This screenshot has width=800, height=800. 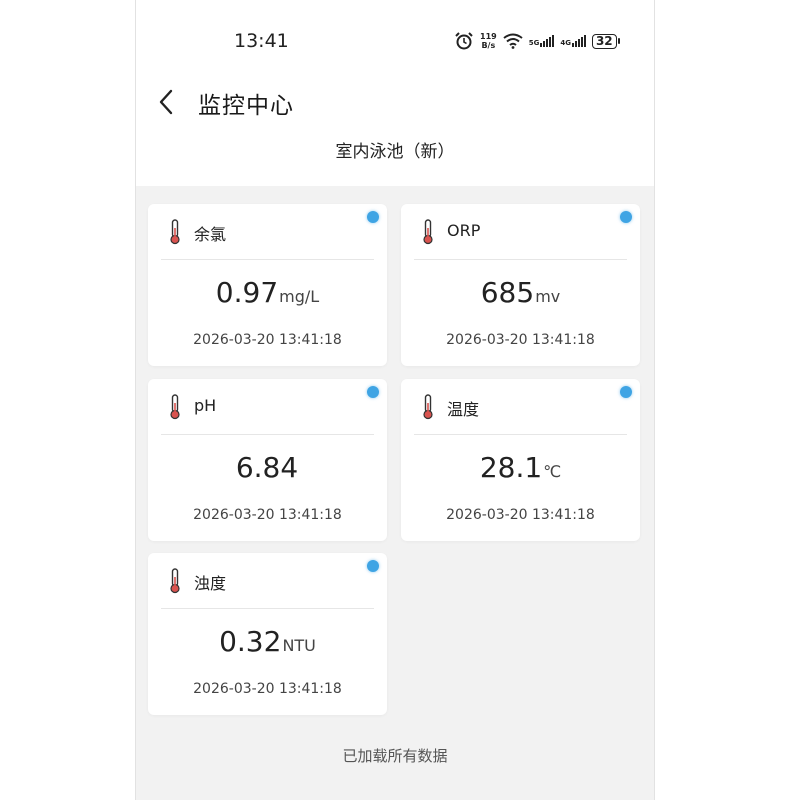 What do you see at coordinates (210, 583) in the screenshot?
I see `sensor-name: 浊度` at bounding box center [210, 583].